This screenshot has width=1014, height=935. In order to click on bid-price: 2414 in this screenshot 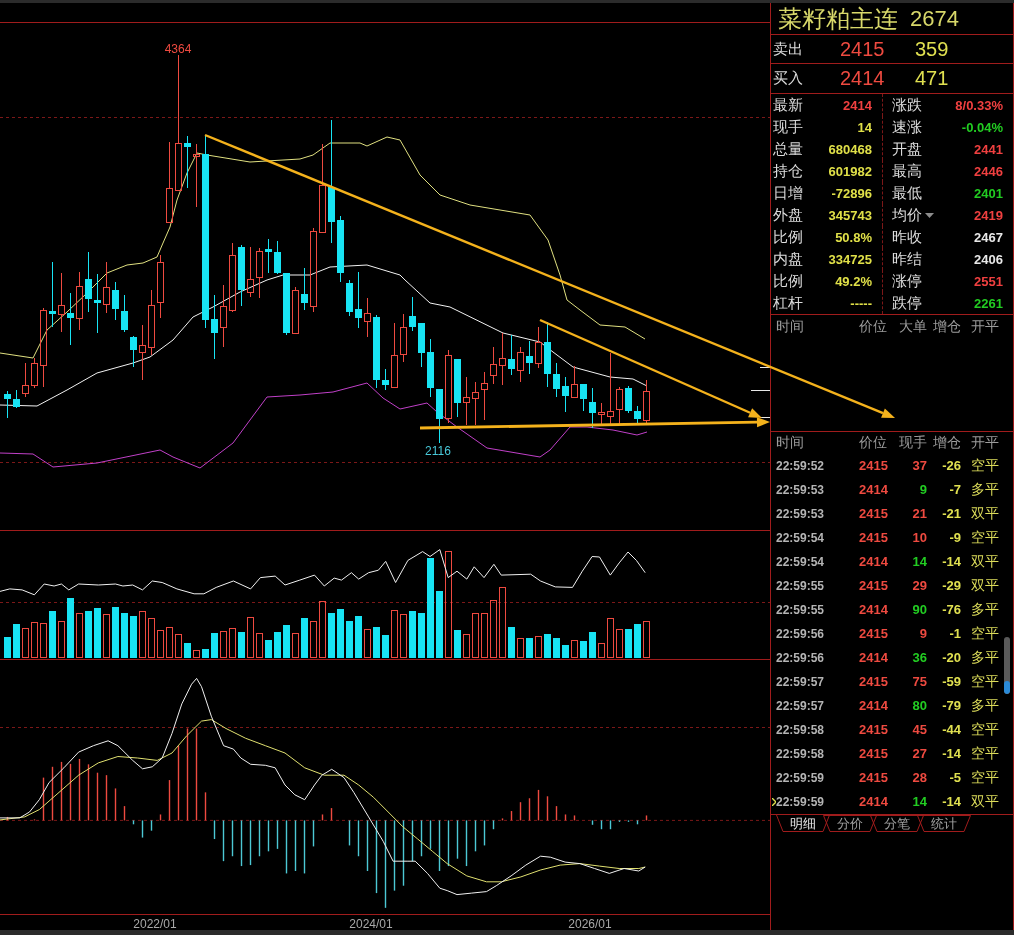, I will do `click(862, 78)`.